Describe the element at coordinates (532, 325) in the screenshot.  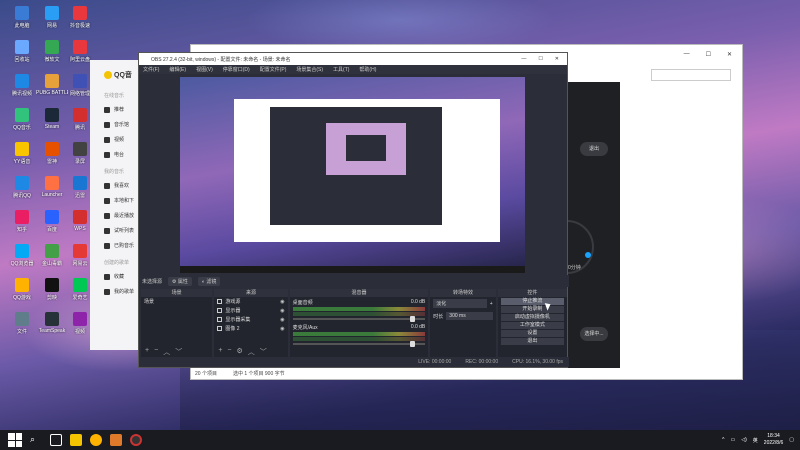
I see `control-button: 工作室模式` at that location.